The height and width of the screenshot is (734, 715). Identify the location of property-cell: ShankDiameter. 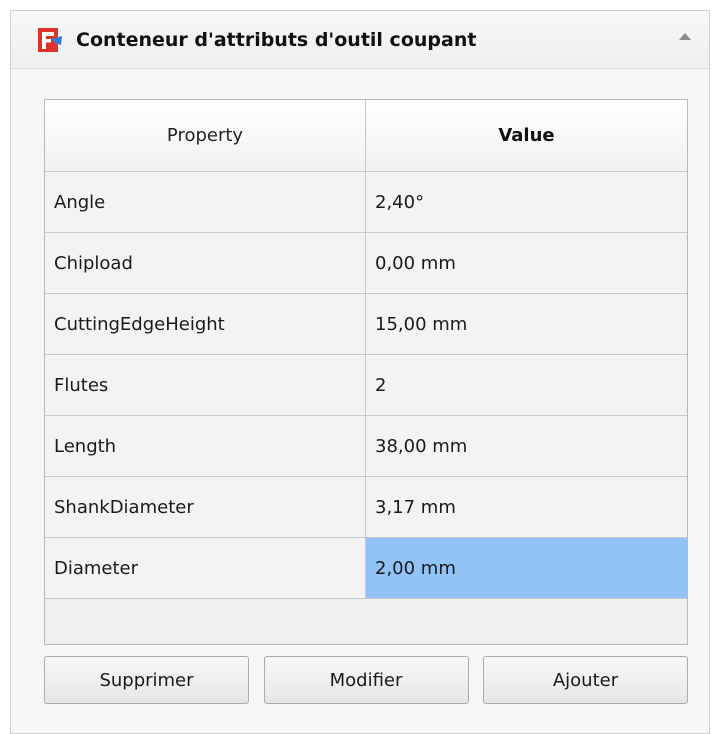
(205, 507).